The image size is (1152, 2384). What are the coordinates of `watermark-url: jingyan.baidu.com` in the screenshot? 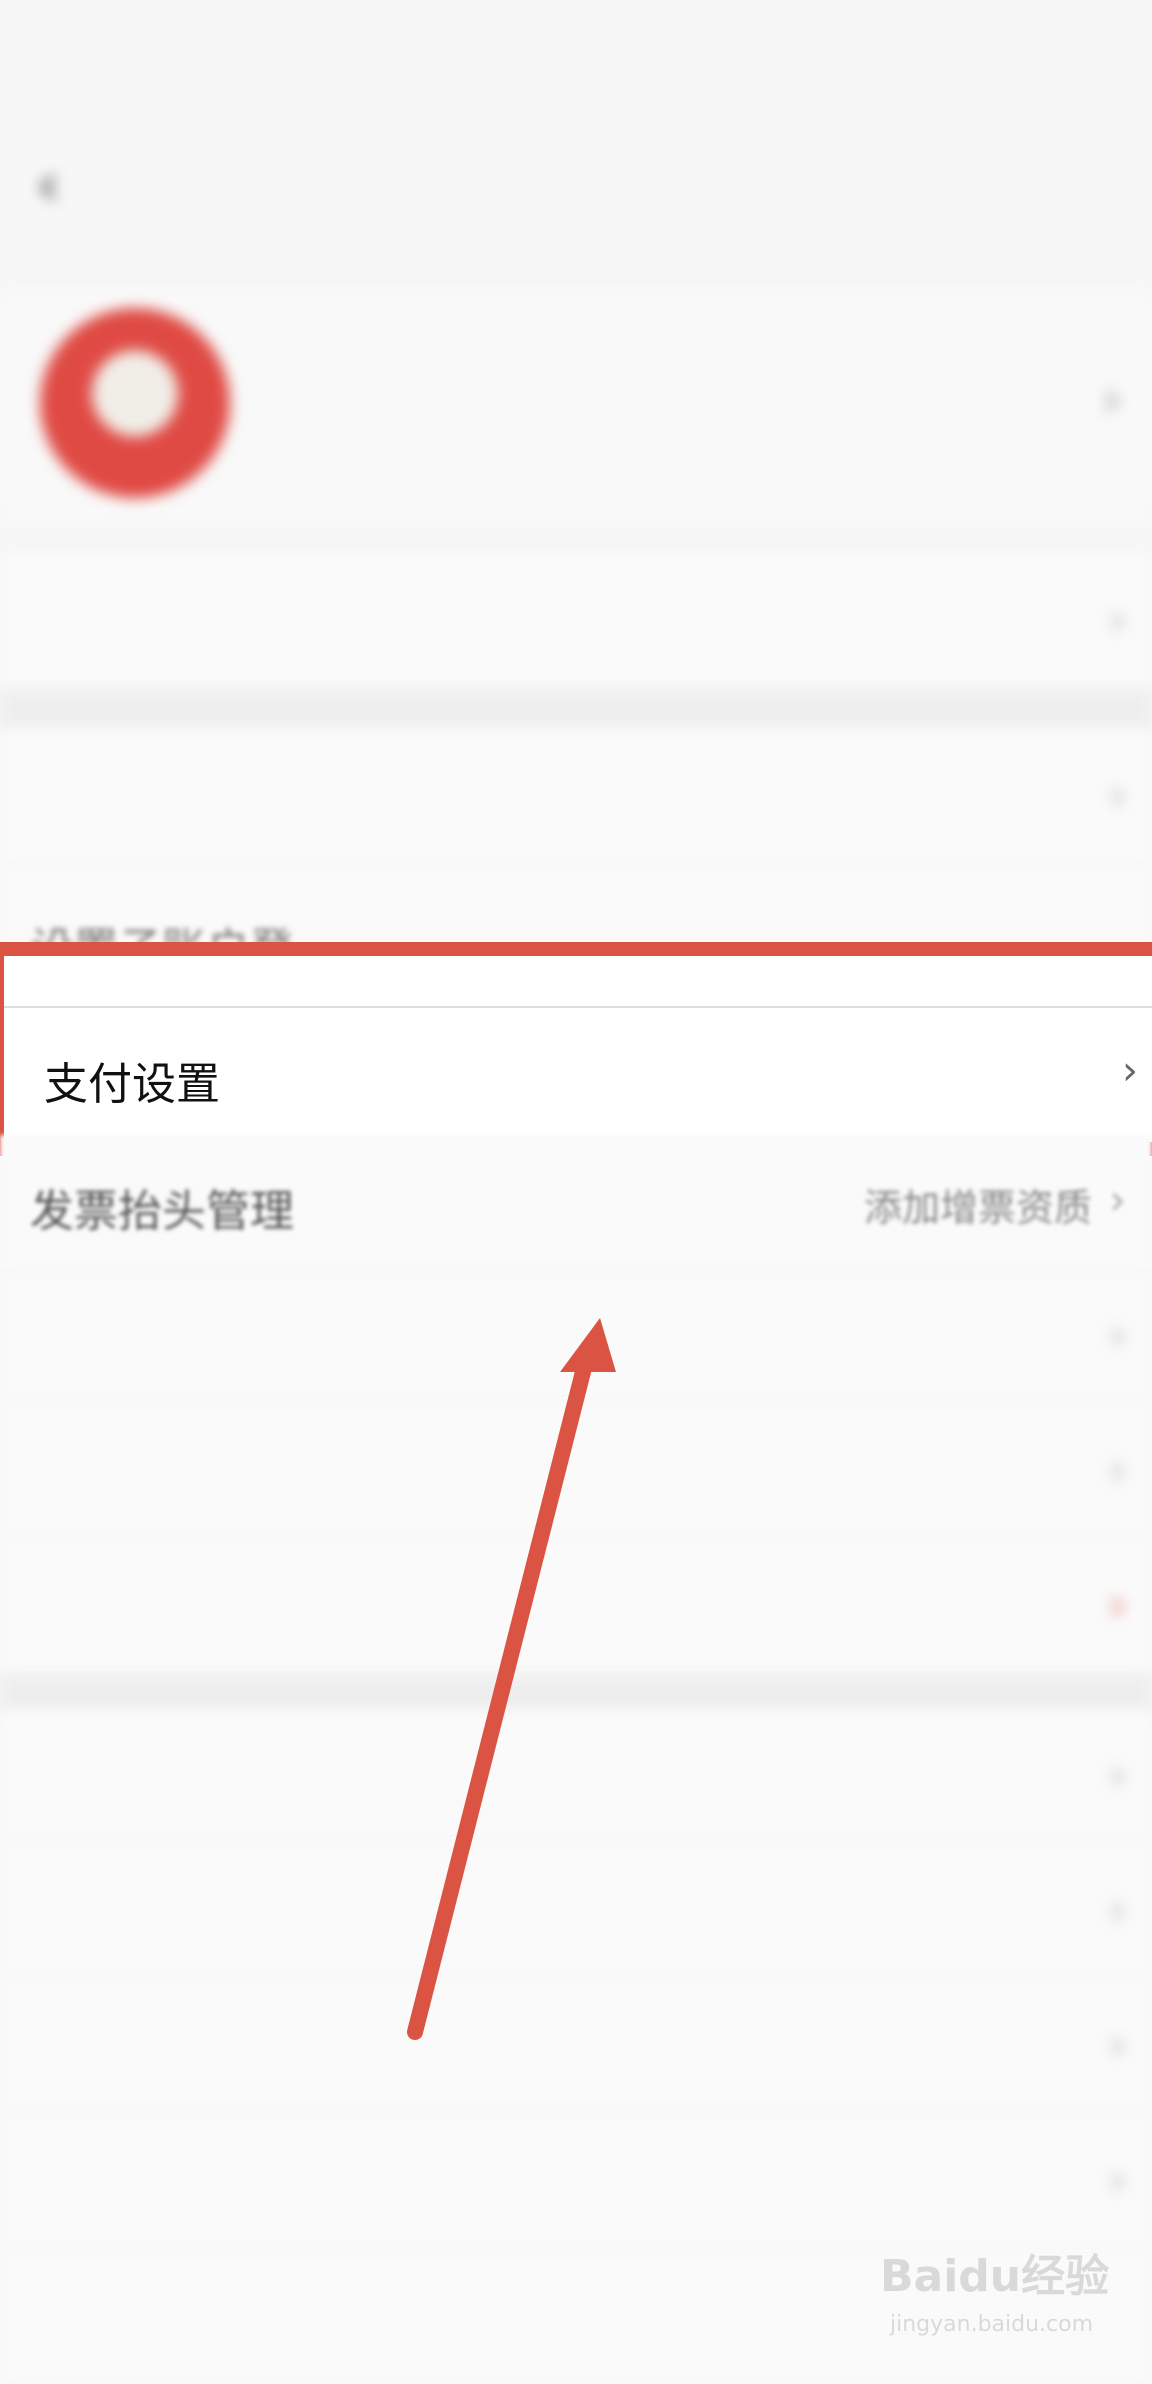 It's located at (992, 2324).